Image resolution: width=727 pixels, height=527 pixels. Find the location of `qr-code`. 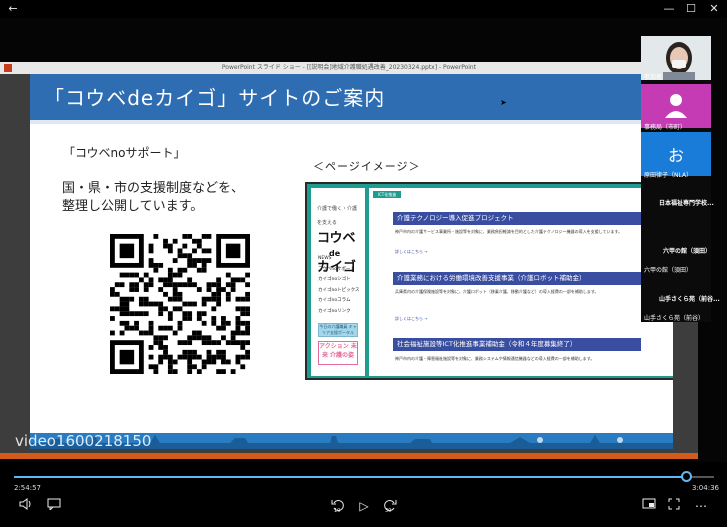

qr-code is located at coordinates (180, 304).